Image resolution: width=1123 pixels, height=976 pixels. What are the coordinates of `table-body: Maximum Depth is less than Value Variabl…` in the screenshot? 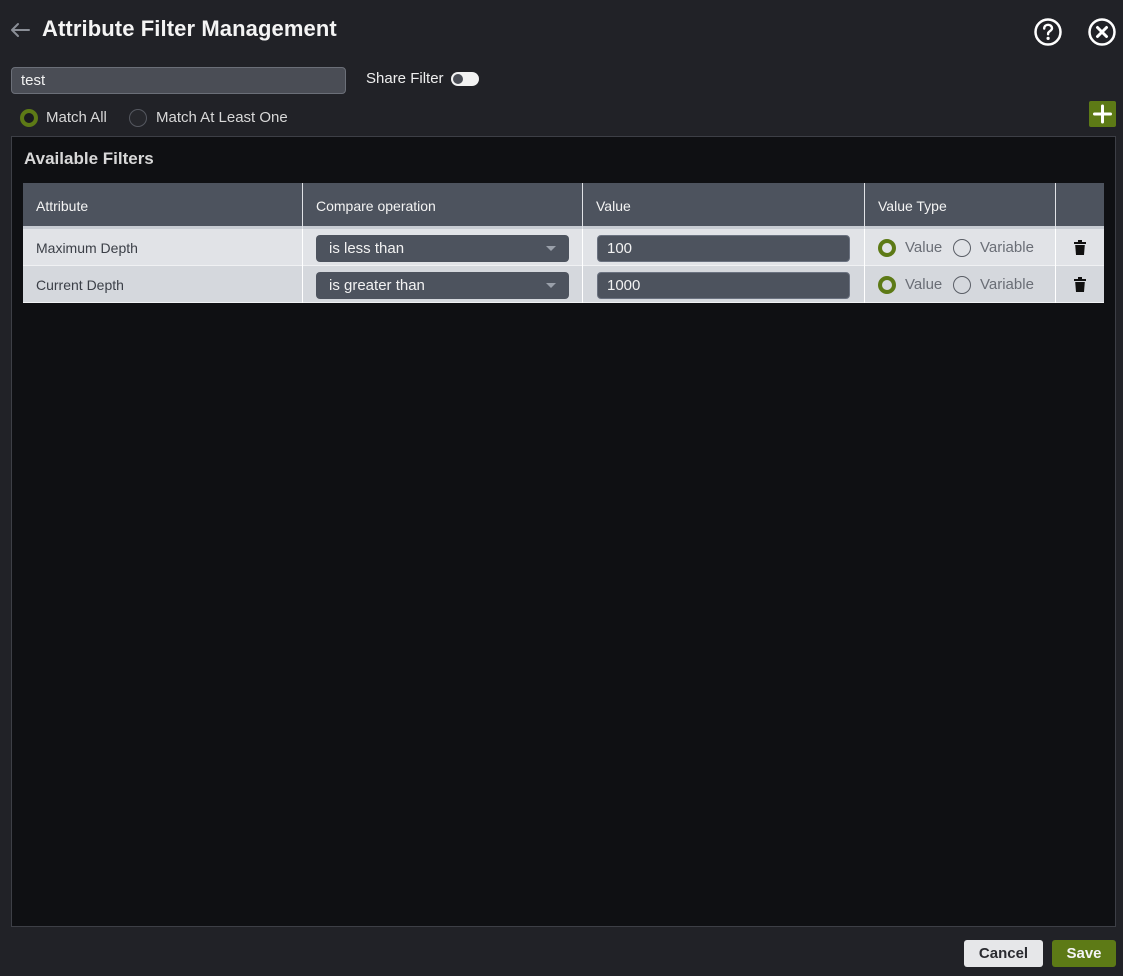 It's located at (563, 266).